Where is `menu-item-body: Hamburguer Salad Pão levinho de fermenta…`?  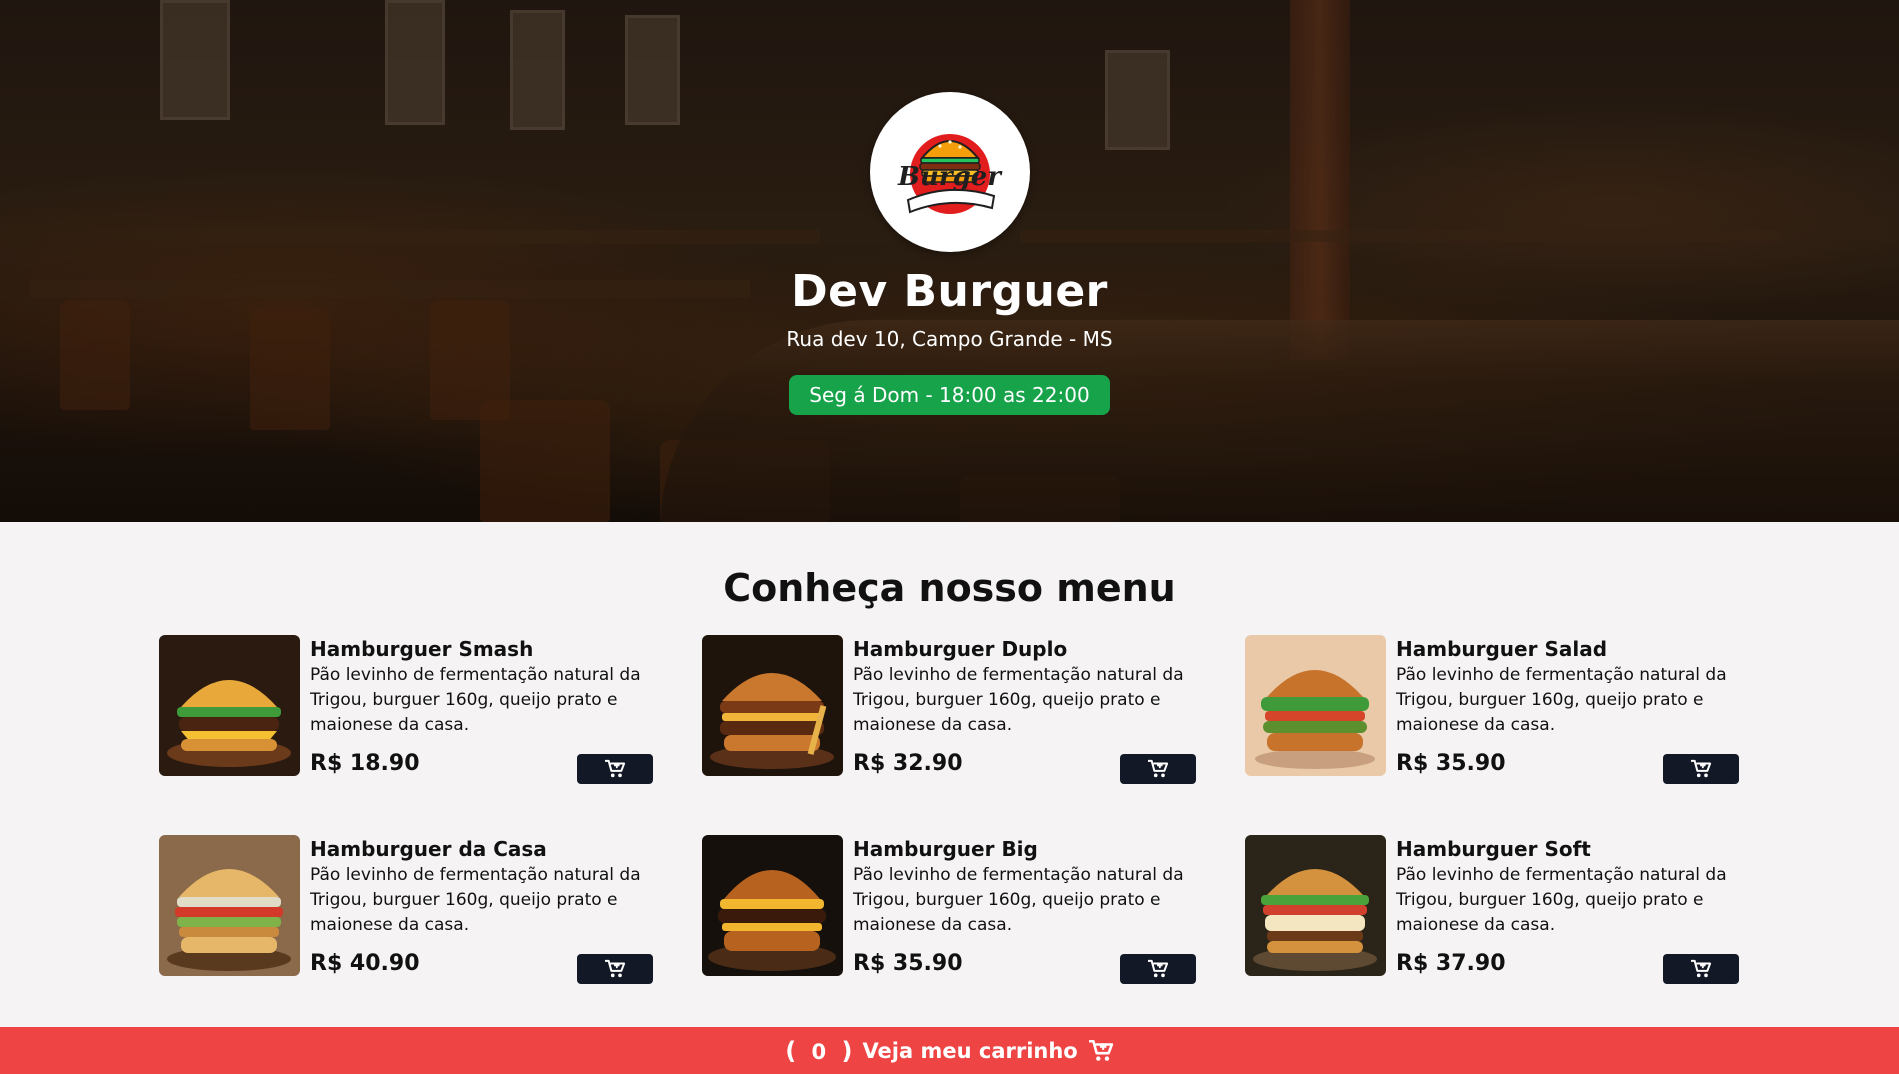
menu-item-body: Hamburguer Salad Pão levinho de fermenta… is located at coordinates (1567, 709).